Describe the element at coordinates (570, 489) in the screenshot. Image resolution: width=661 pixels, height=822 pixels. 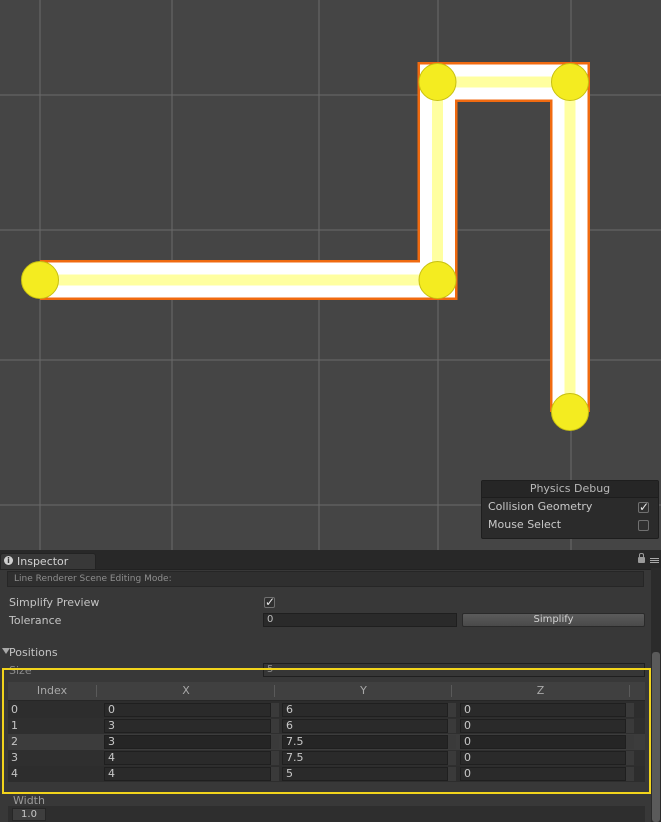
I see `physics-debug-title: Physics Debug` at that location.